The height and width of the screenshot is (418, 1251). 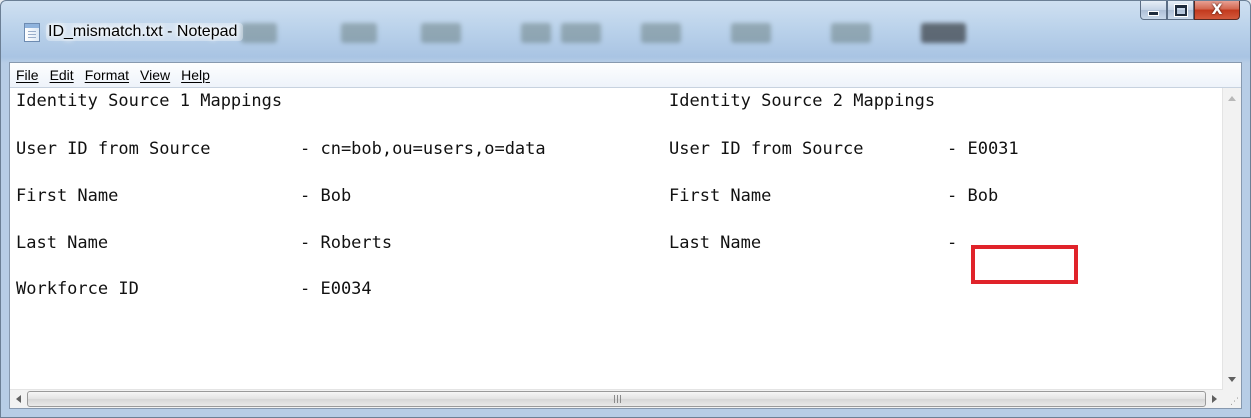 What do you see at coordinates (1231, 239) in the screenshot?
I see `vertical-scrollbar` at bounding box center [1231, 239].